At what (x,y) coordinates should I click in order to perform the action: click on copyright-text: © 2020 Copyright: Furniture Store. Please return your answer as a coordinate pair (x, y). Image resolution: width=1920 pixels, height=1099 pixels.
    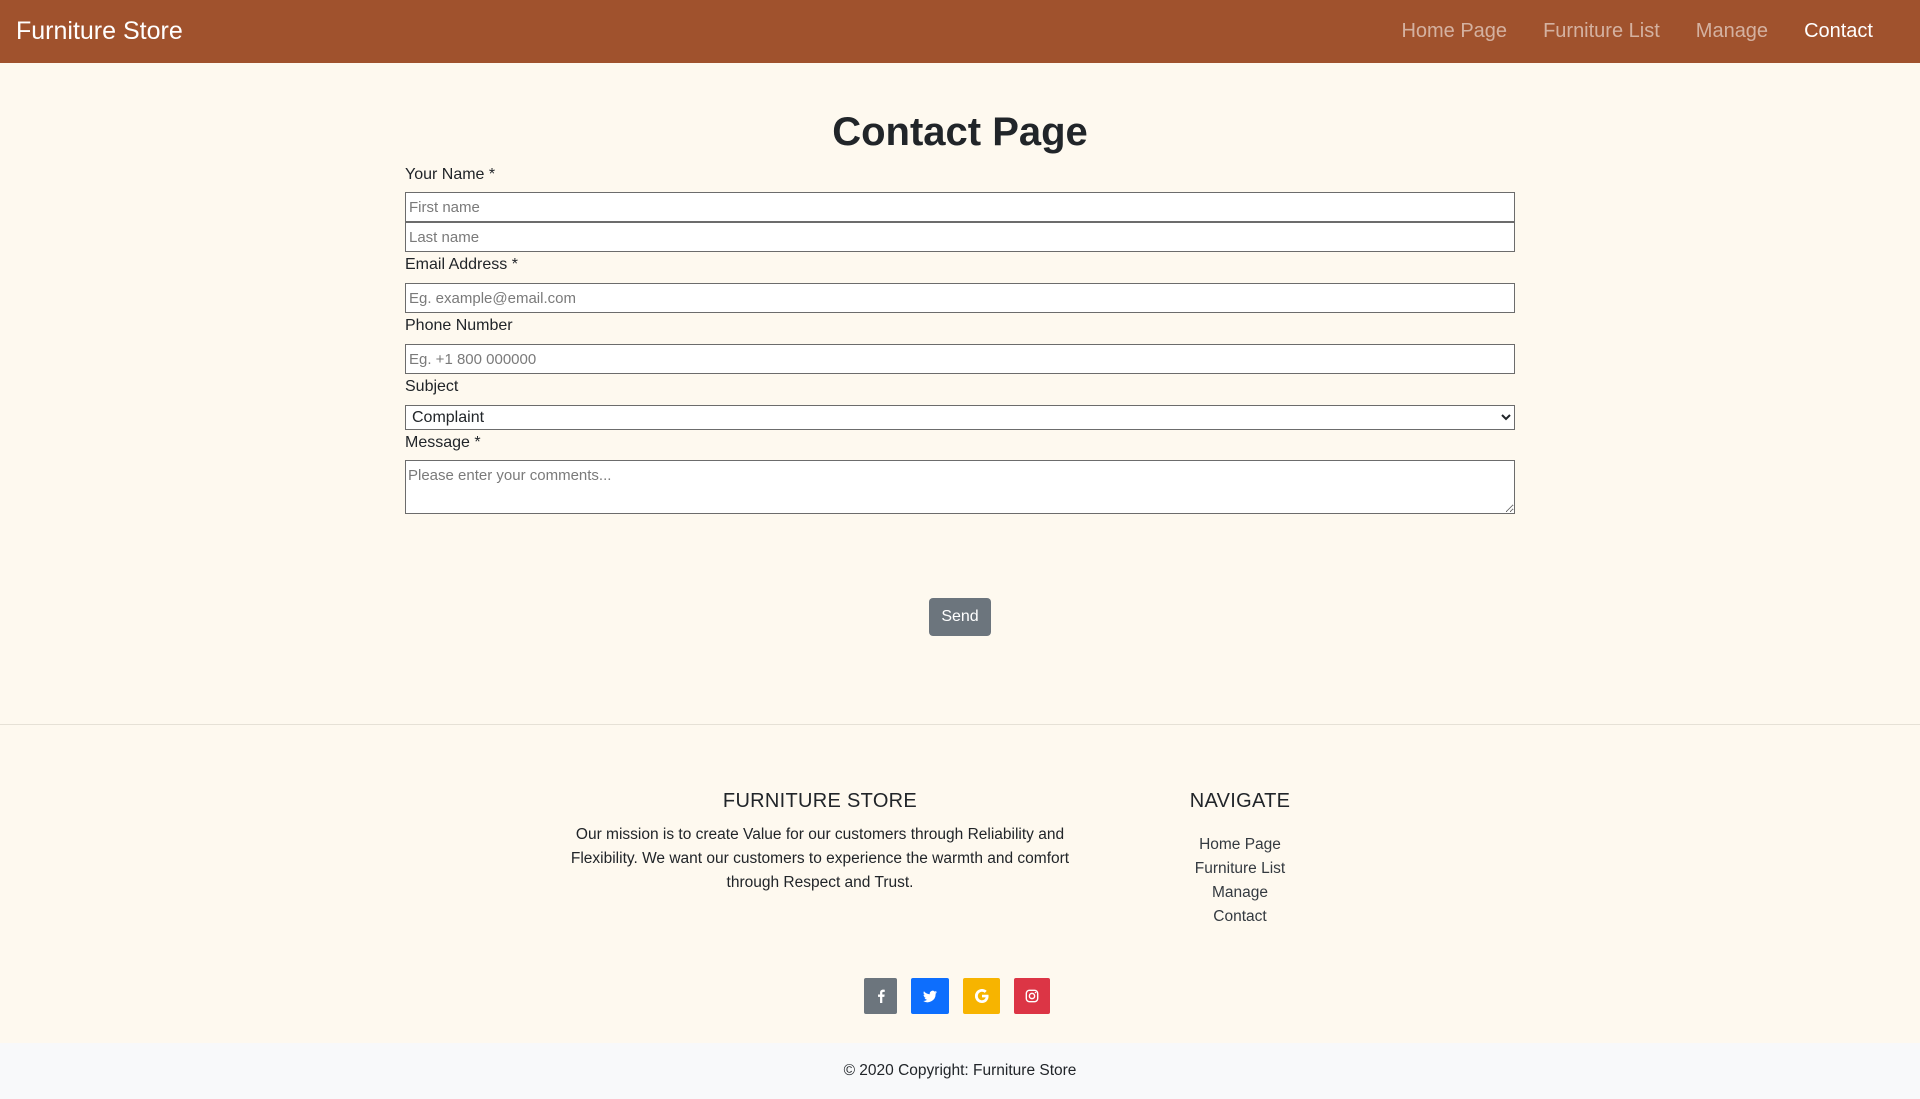
    Looking at the image, I should click on (960, 1070).